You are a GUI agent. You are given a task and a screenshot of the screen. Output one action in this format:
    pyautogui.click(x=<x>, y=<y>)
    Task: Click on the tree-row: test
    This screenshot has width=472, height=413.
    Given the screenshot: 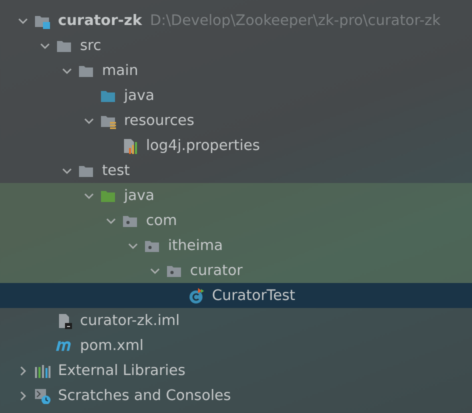 What is the action you would take?
    pyautogui.click(x=236, y=170)
    